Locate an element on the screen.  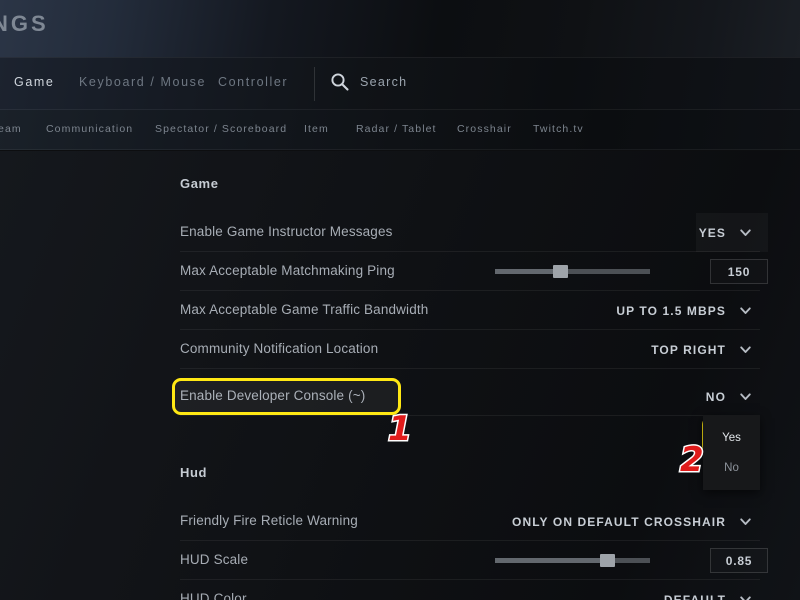
setting-row-enable-game-instructor-messages: Enable Game Instructor Messages YES is located at coordinates (470, 232).